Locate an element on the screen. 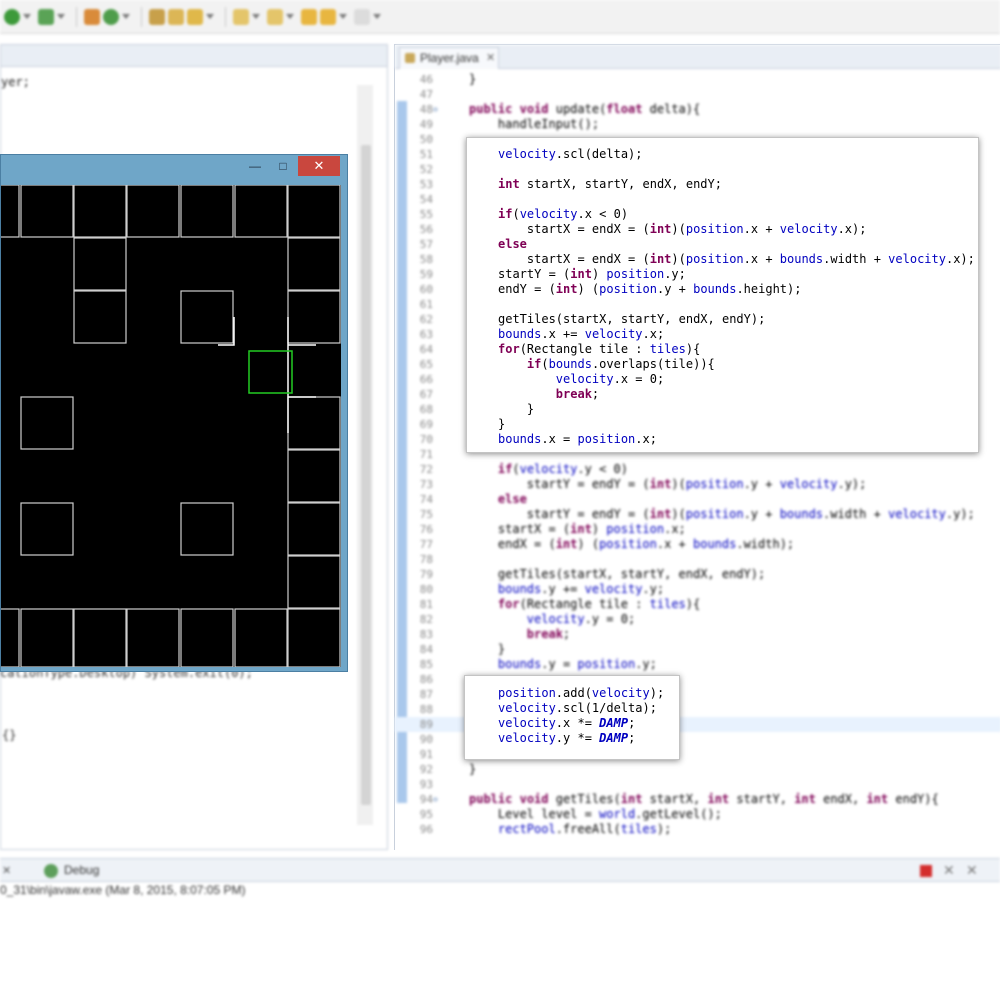 The width and height of the screenshot is (1000, 1000). game-window-titlebar: — □ ✕ is located at coordinates (174, 167).